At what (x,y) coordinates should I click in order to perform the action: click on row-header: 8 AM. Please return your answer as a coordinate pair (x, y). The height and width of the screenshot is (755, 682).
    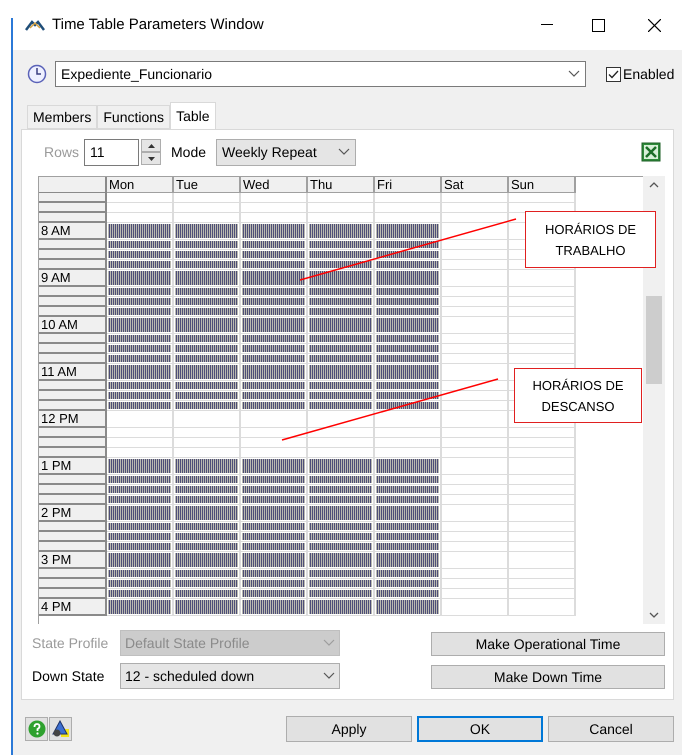
    Looking at the image, I should click on (73, 231).